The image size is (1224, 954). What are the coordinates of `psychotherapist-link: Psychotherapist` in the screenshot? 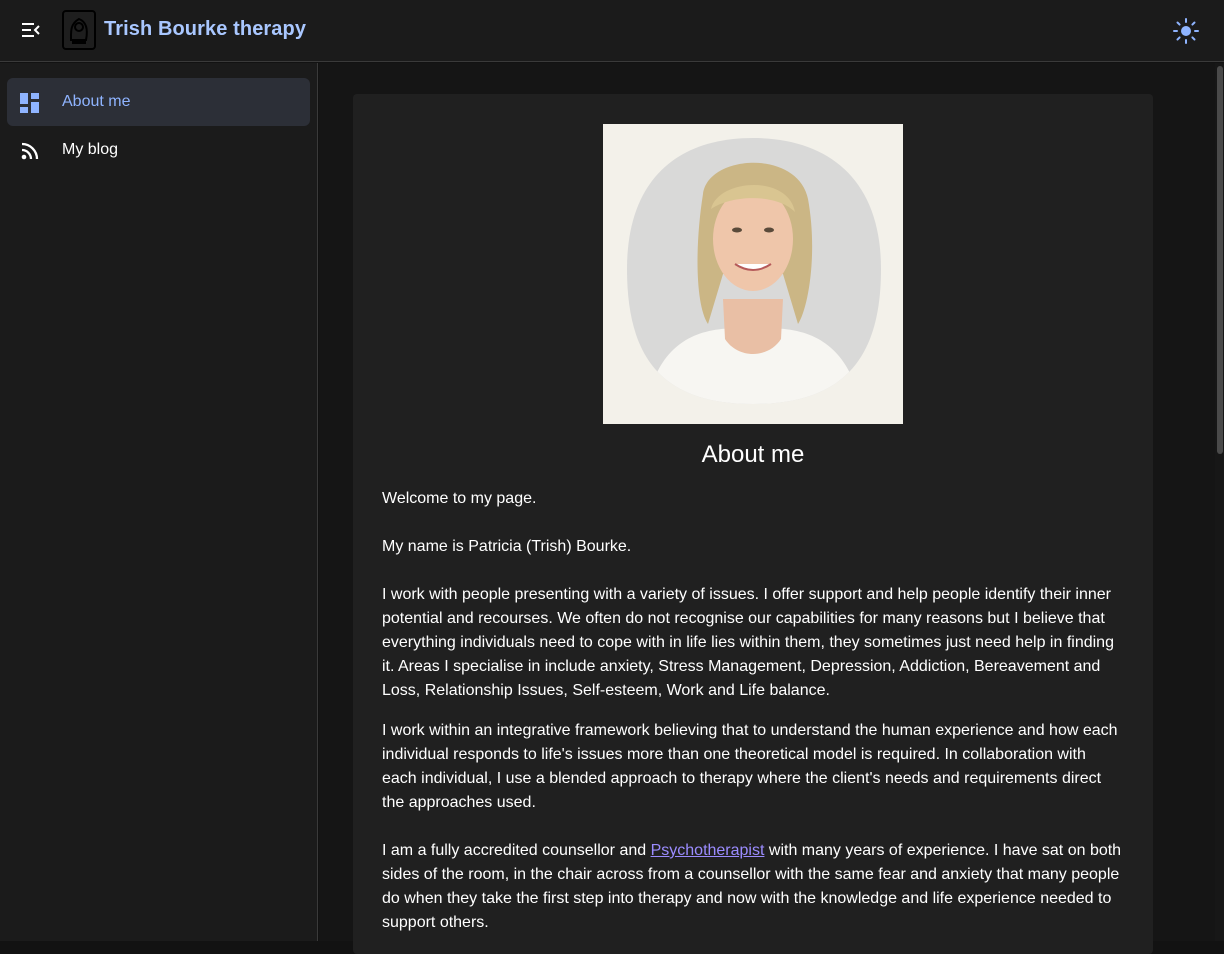 It's located at (708, 850).